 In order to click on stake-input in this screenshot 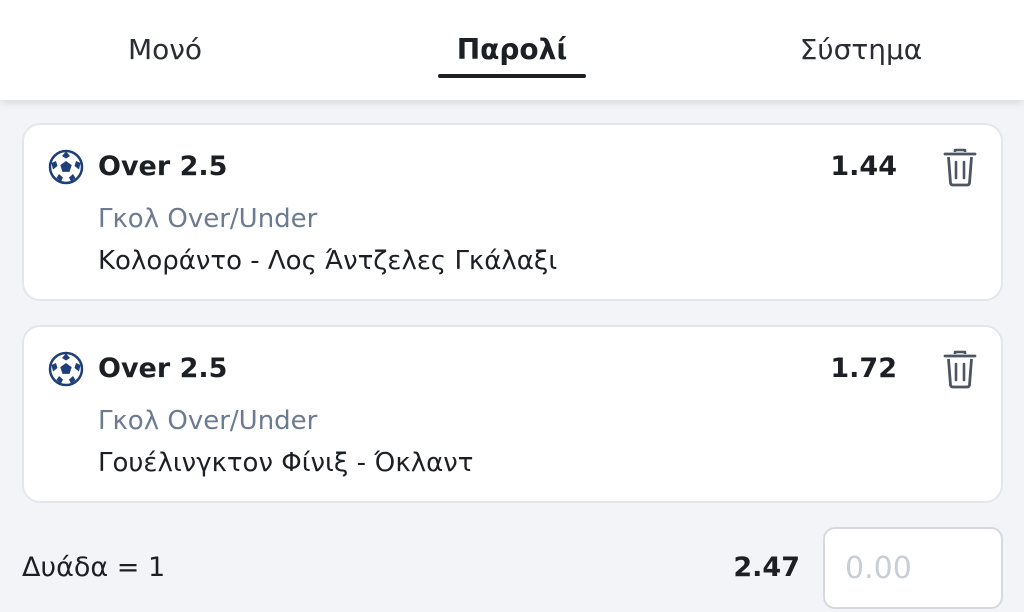, I will do `click(913, 568)`.